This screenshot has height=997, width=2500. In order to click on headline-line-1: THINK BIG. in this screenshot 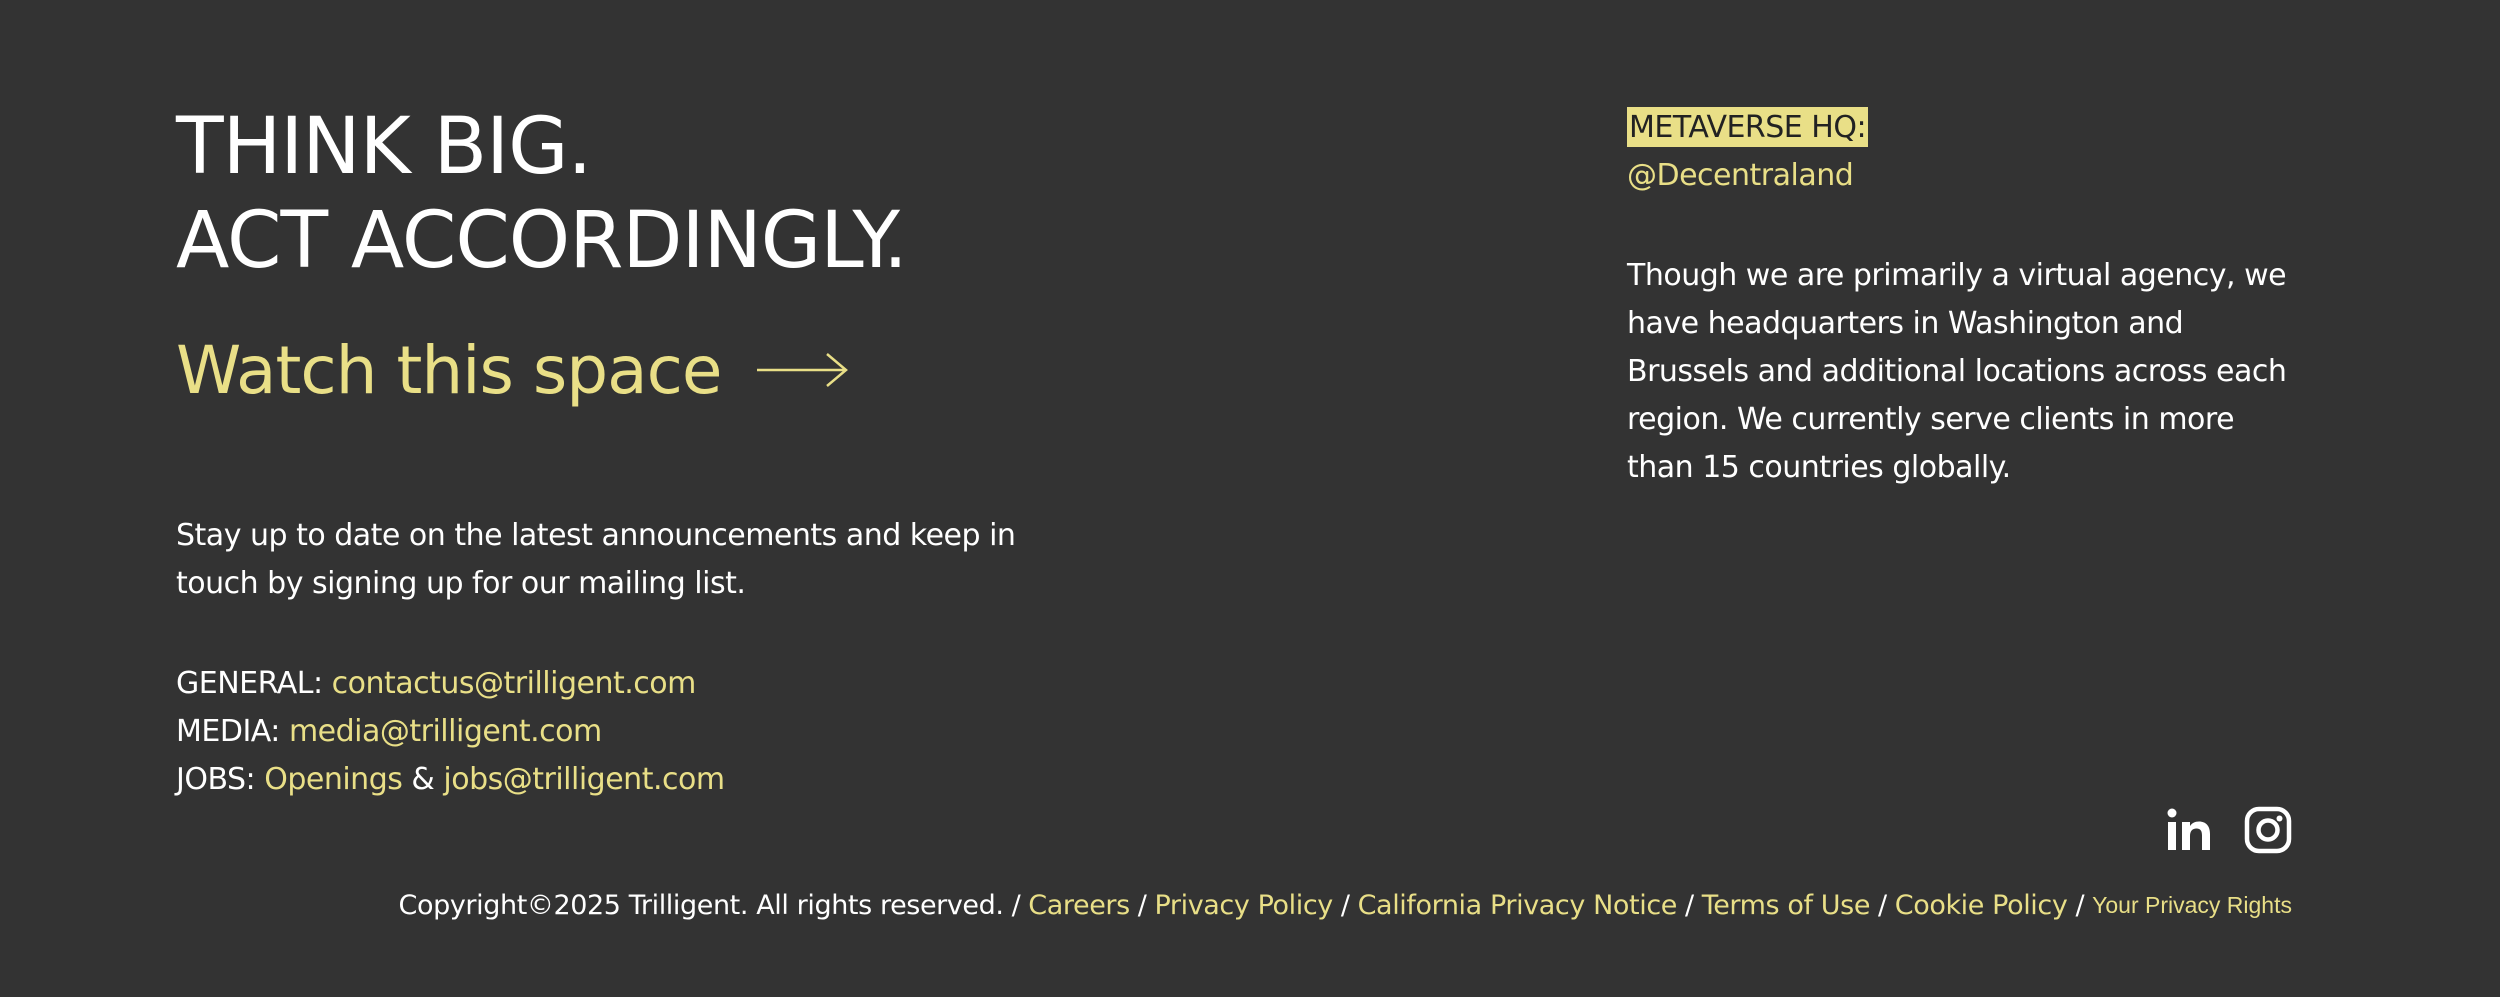, I will do `click(384, 147)`.